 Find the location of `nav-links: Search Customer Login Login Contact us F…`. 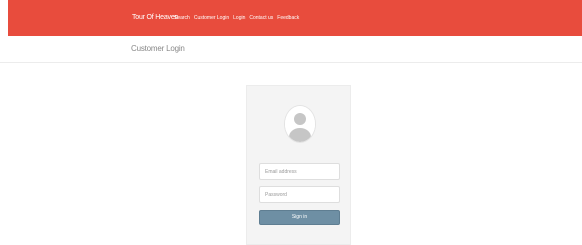

nav-links: Search Customer Login Login Contact us F… is located at coordinates (236, 18).